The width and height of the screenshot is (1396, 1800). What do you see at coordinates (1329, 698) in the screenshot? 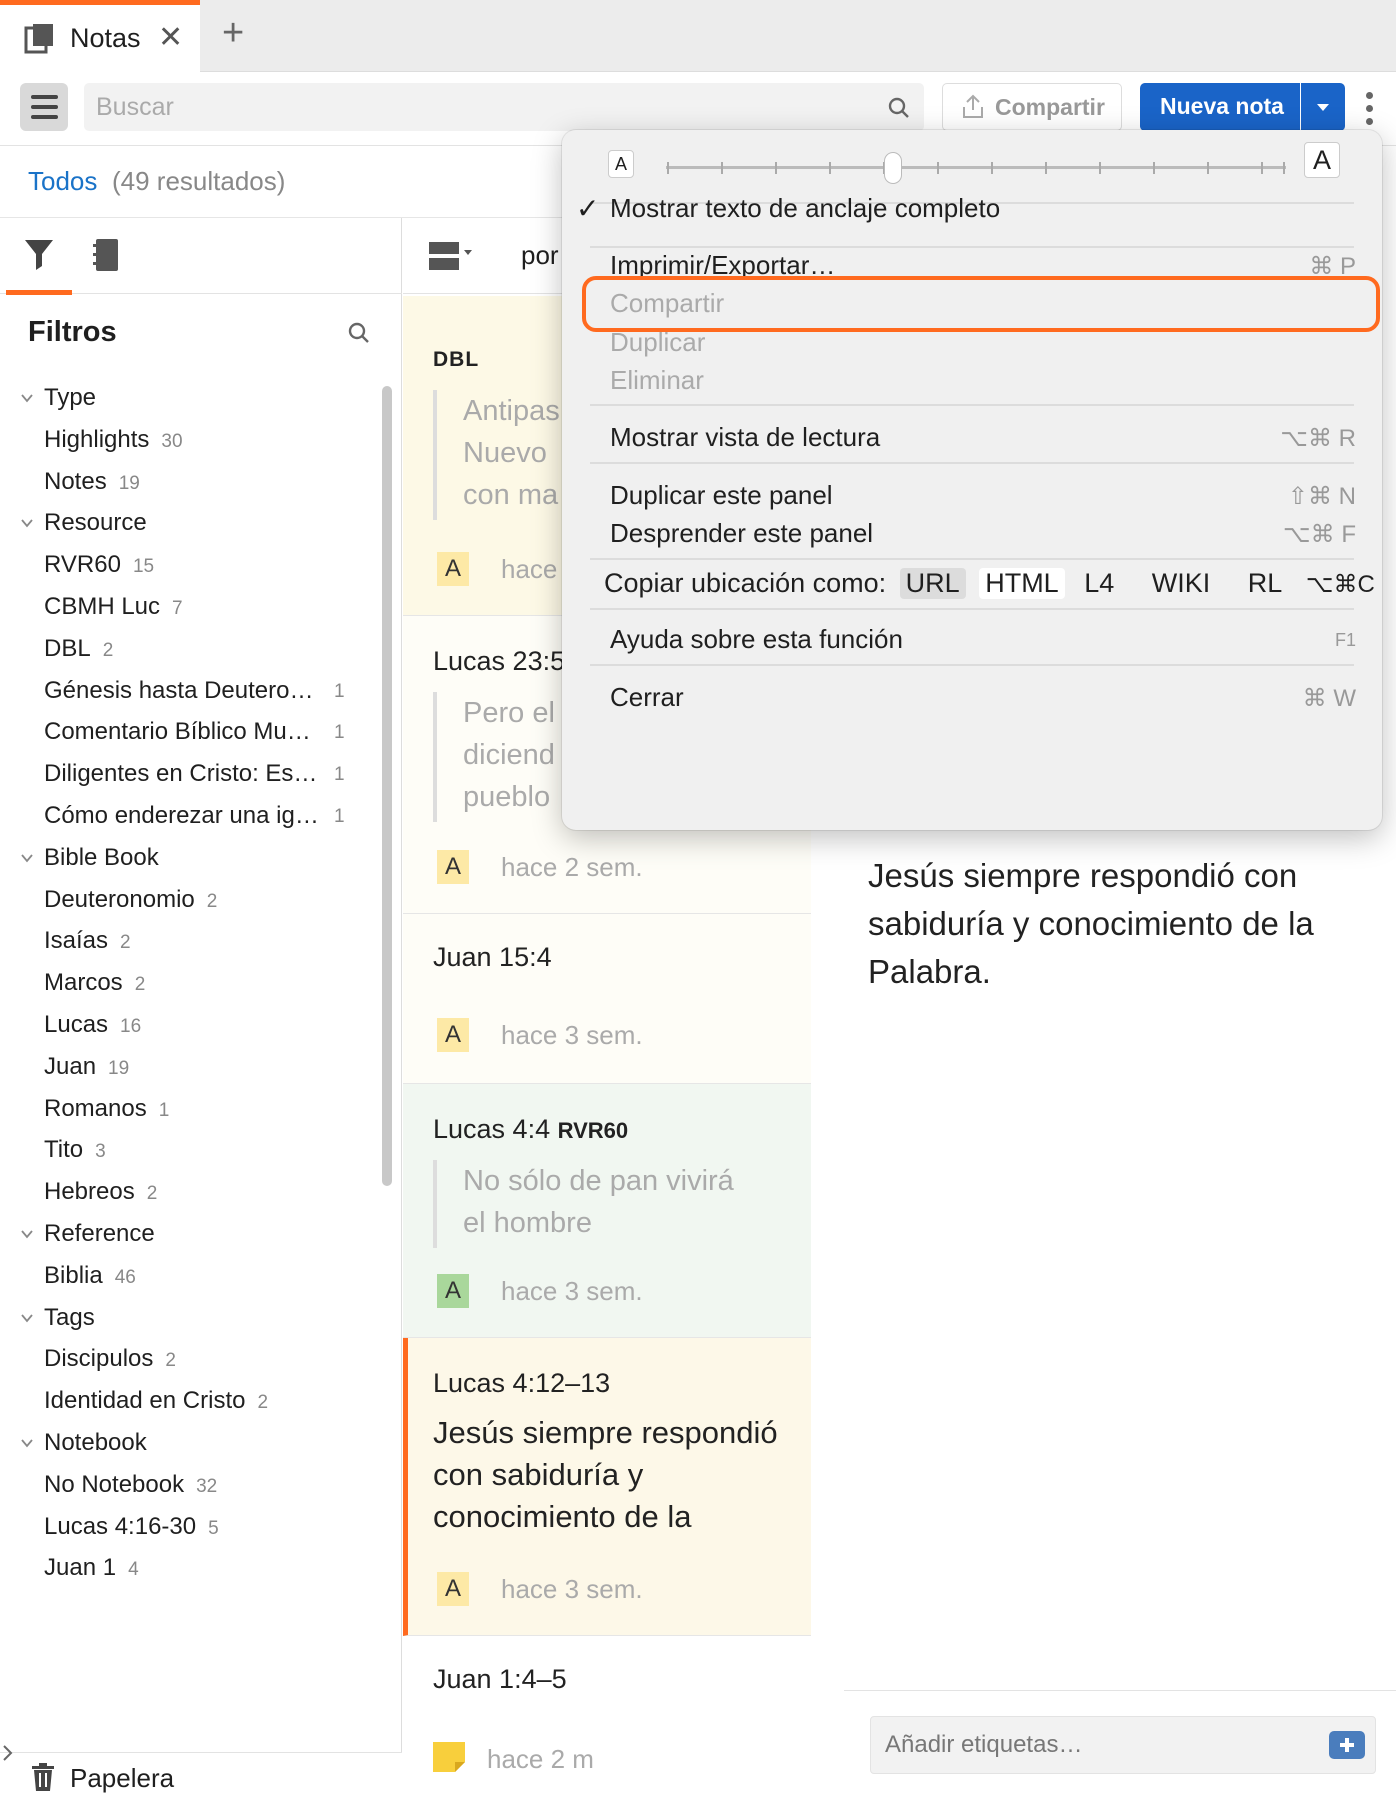
I see `shortcut-close: ⌘ W` at bounding box center [1329, 698].